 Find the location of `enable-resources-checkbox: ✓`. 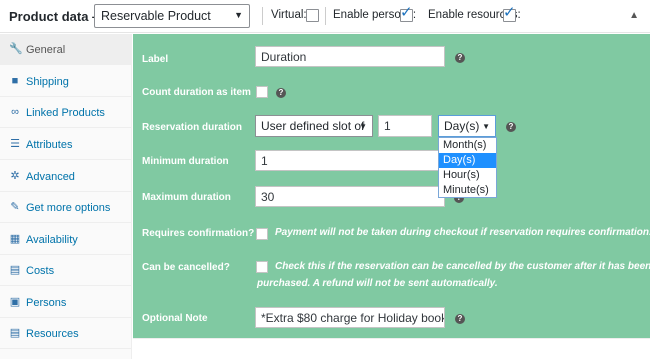

enable-resources-checkbox: ✓ is located at coordinates (509, 13).